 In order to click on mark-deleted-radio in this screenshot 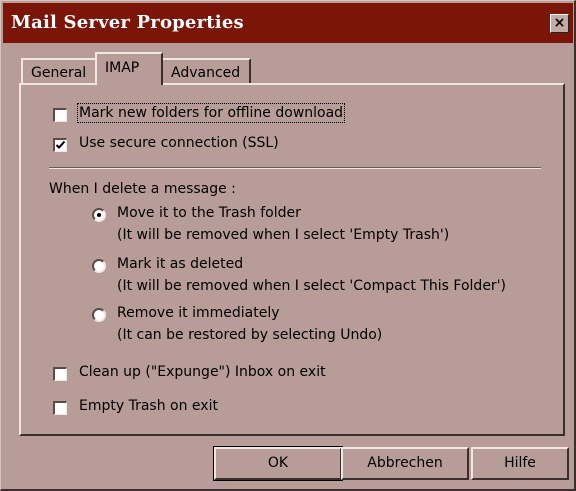, I will do `click(99, 266)`.